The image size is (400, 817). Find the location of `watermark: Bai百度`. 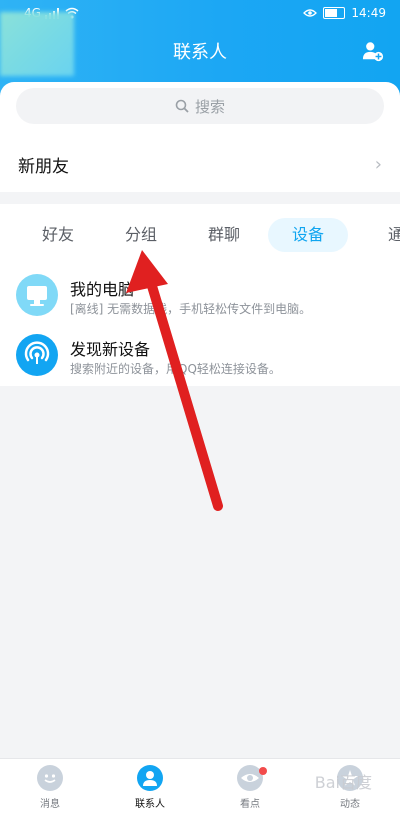

watermark: Bai百度 is located at coordinates (343, 782).